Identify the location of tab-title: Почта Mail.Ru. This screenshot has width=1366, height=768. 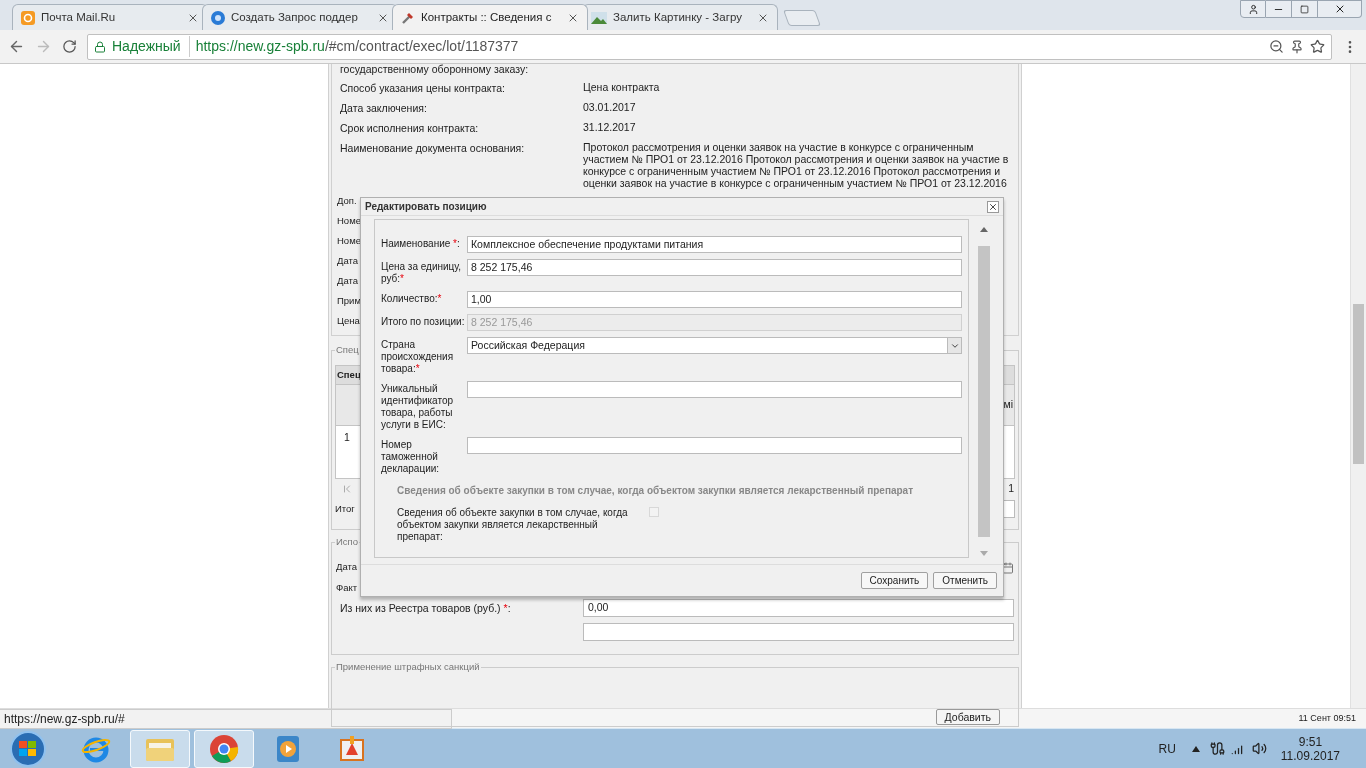
(79, 17).